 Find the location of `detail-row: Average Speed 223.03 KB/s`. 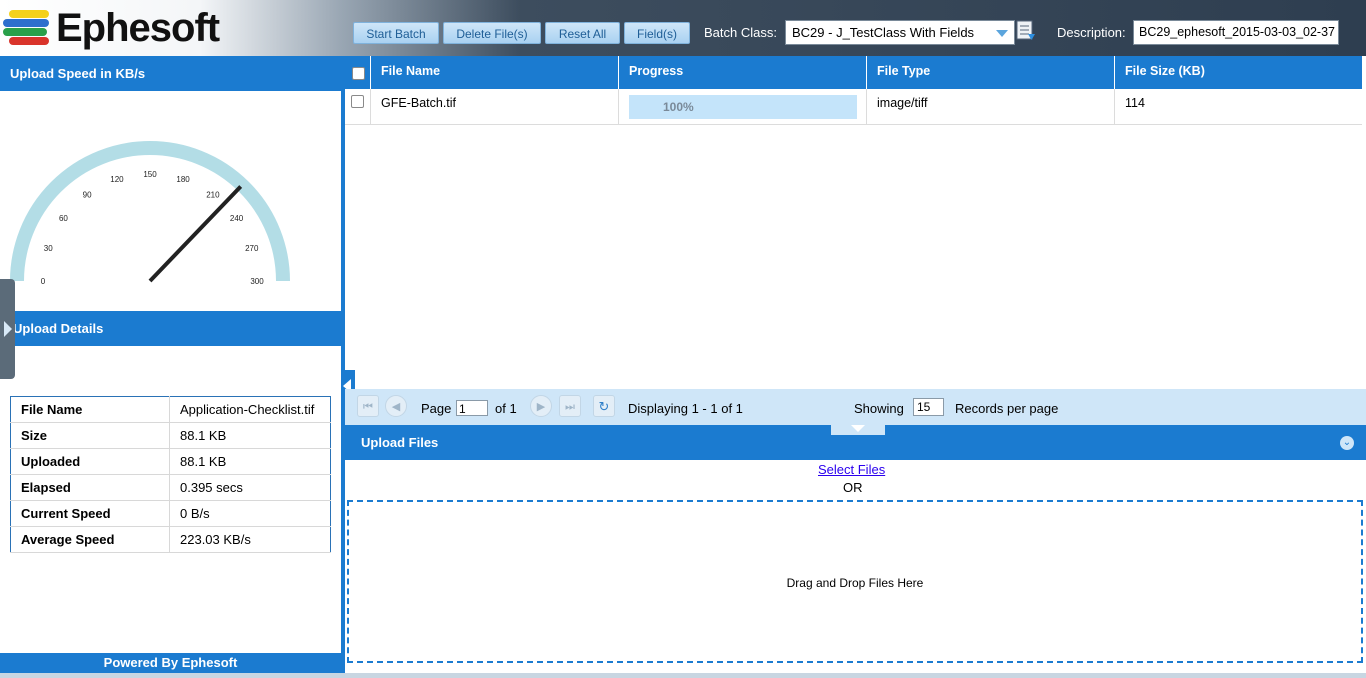

detail-row: Average Speed 223.03 KB/s is located at coordinates (170, 539).